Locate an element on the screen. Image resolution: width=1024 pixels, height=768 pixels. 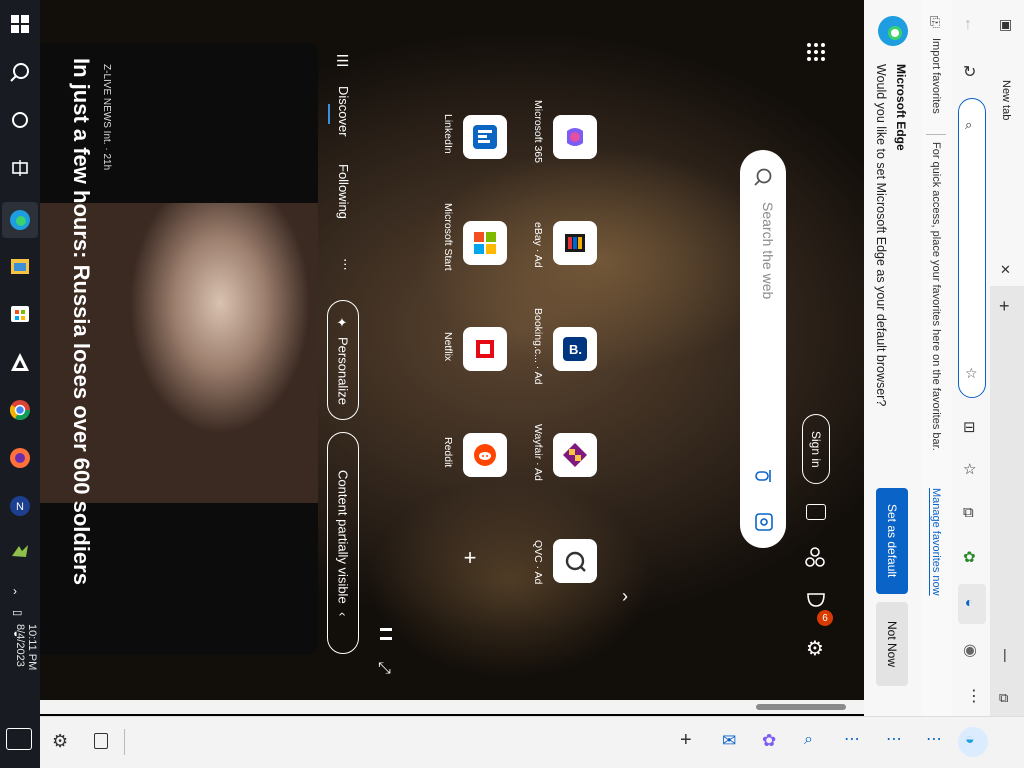
task-view-icon is located at coordinates (20, 168).